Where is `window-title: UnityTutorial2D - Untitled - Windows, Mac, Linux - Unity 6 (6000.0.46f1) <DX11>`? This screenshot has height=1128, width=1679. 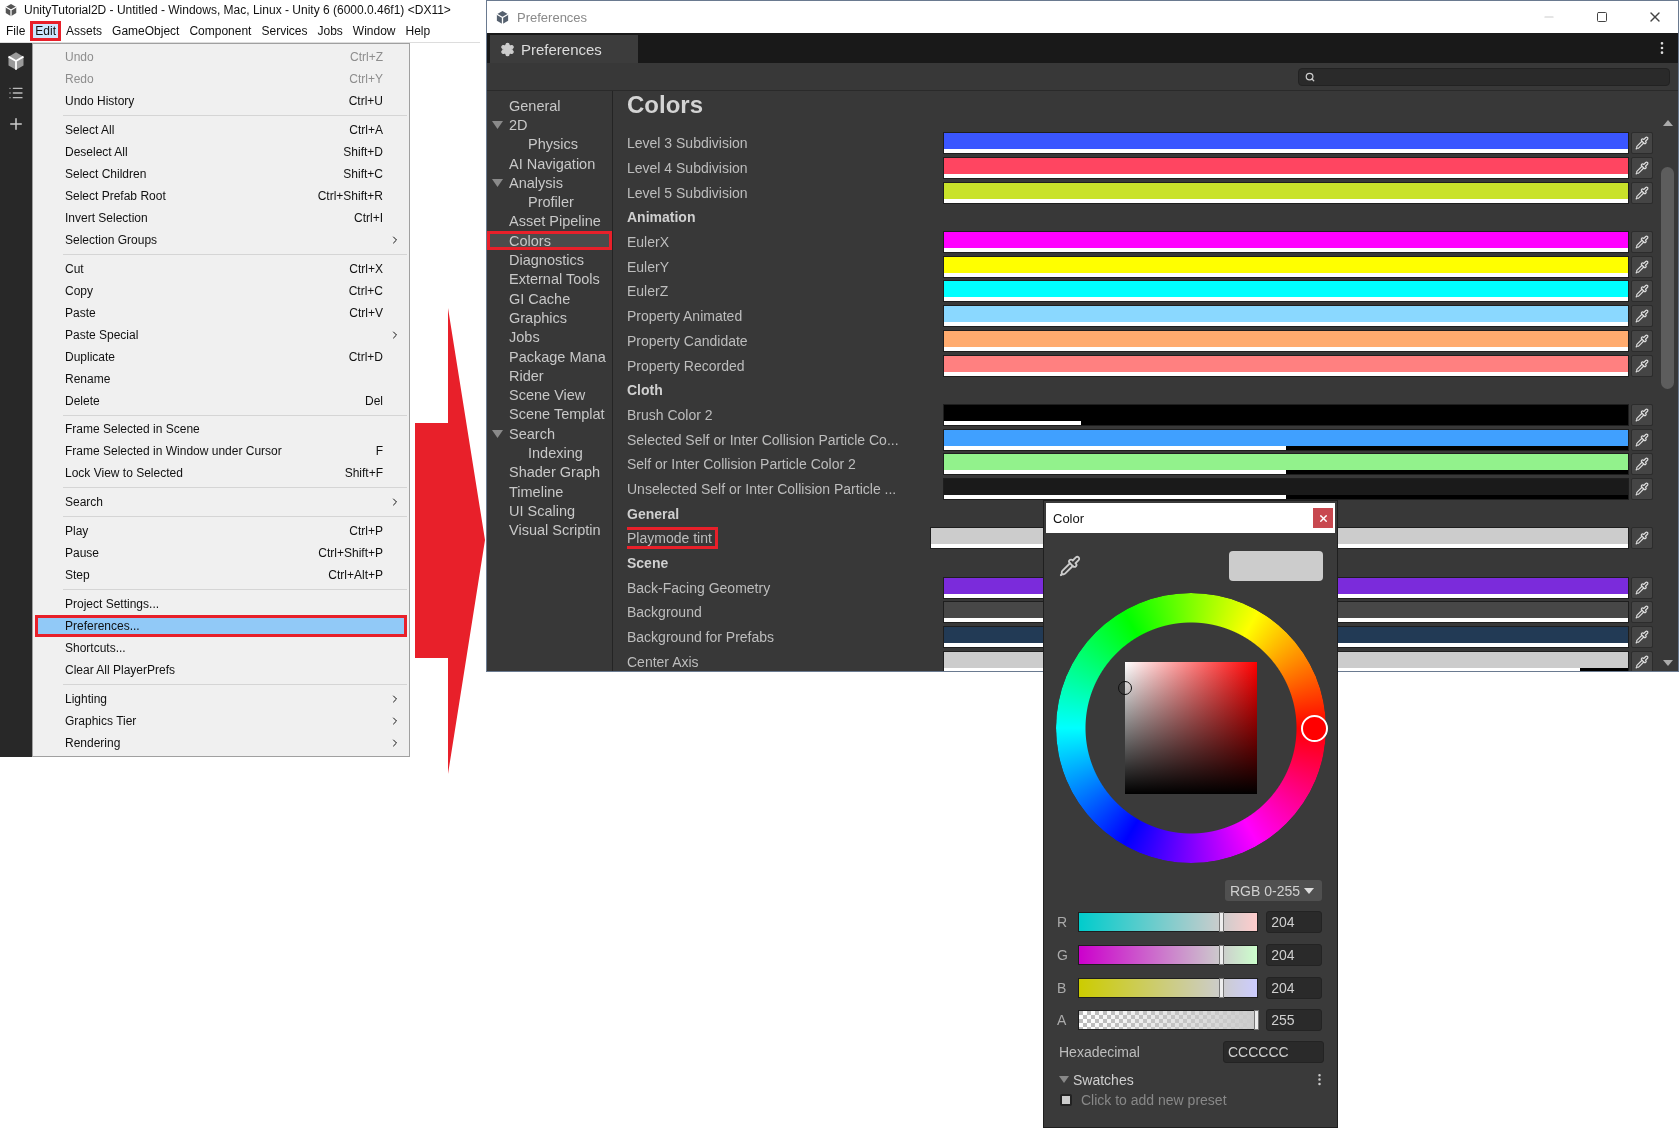
window-title: UnityTutorial2D - Untitled - Windows, Mac, Linux - Unity 6 (6000.0.46f1) <DX11> is located at coordinates (237, 10).